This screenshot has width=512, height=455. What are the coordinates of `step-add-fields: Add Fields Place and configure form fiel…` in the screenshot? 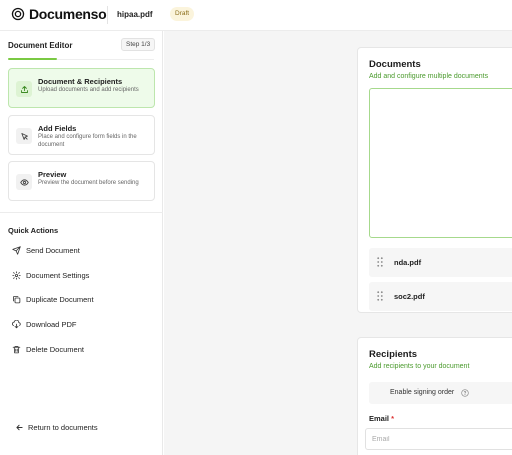 It's located at (81, 135).